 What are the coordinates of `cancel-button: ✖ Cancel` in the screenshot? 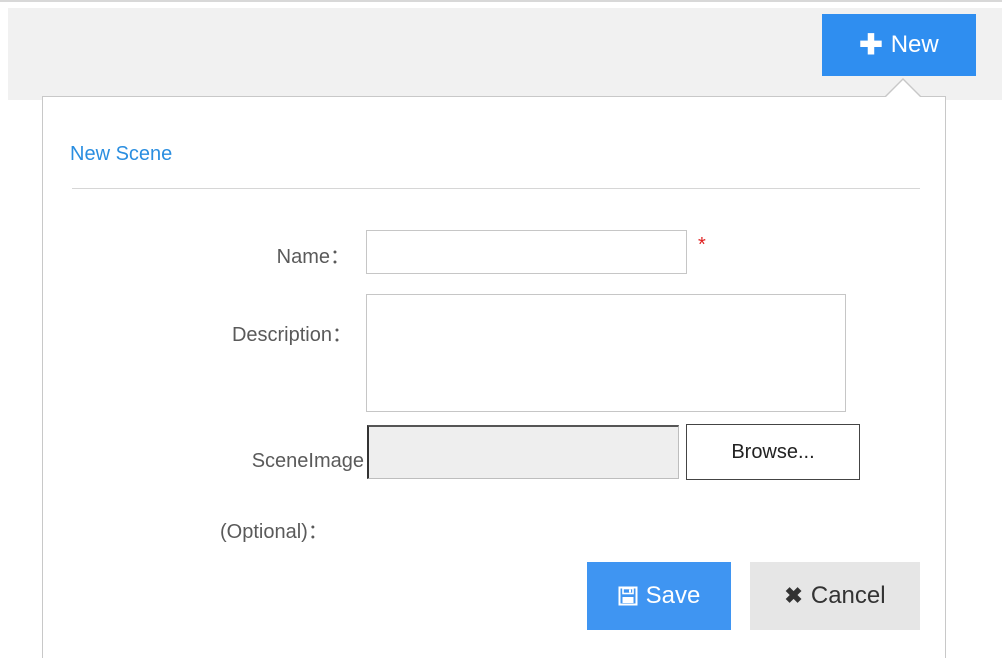 It's located at (835, 596).